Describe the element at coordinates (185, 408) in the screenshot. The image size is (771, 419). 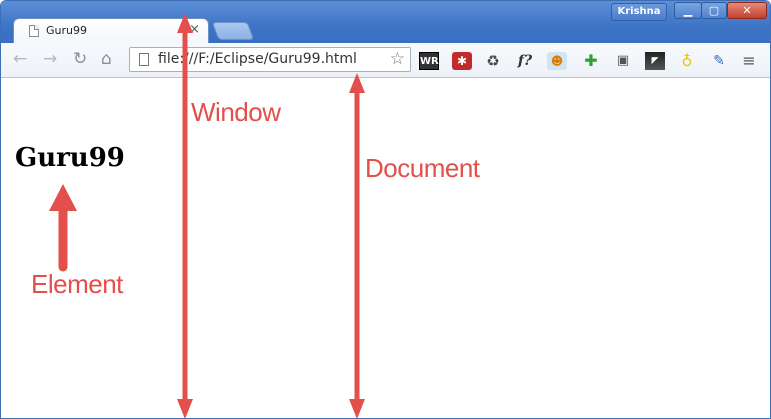
I see `window-arrow-head-bottom` at that location.